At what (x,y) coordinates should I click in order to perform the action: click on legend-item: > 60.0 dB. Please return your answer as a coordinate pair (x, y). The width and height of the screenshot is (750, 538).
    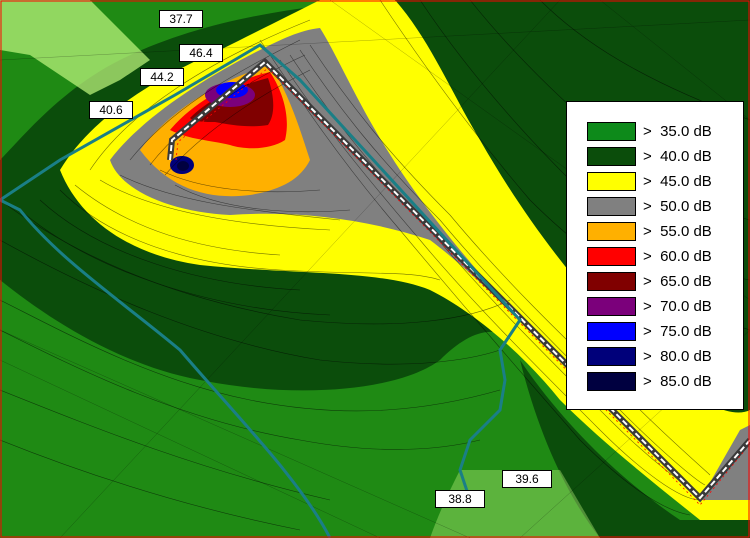
    Looking at the image, I should click on (649, 256).